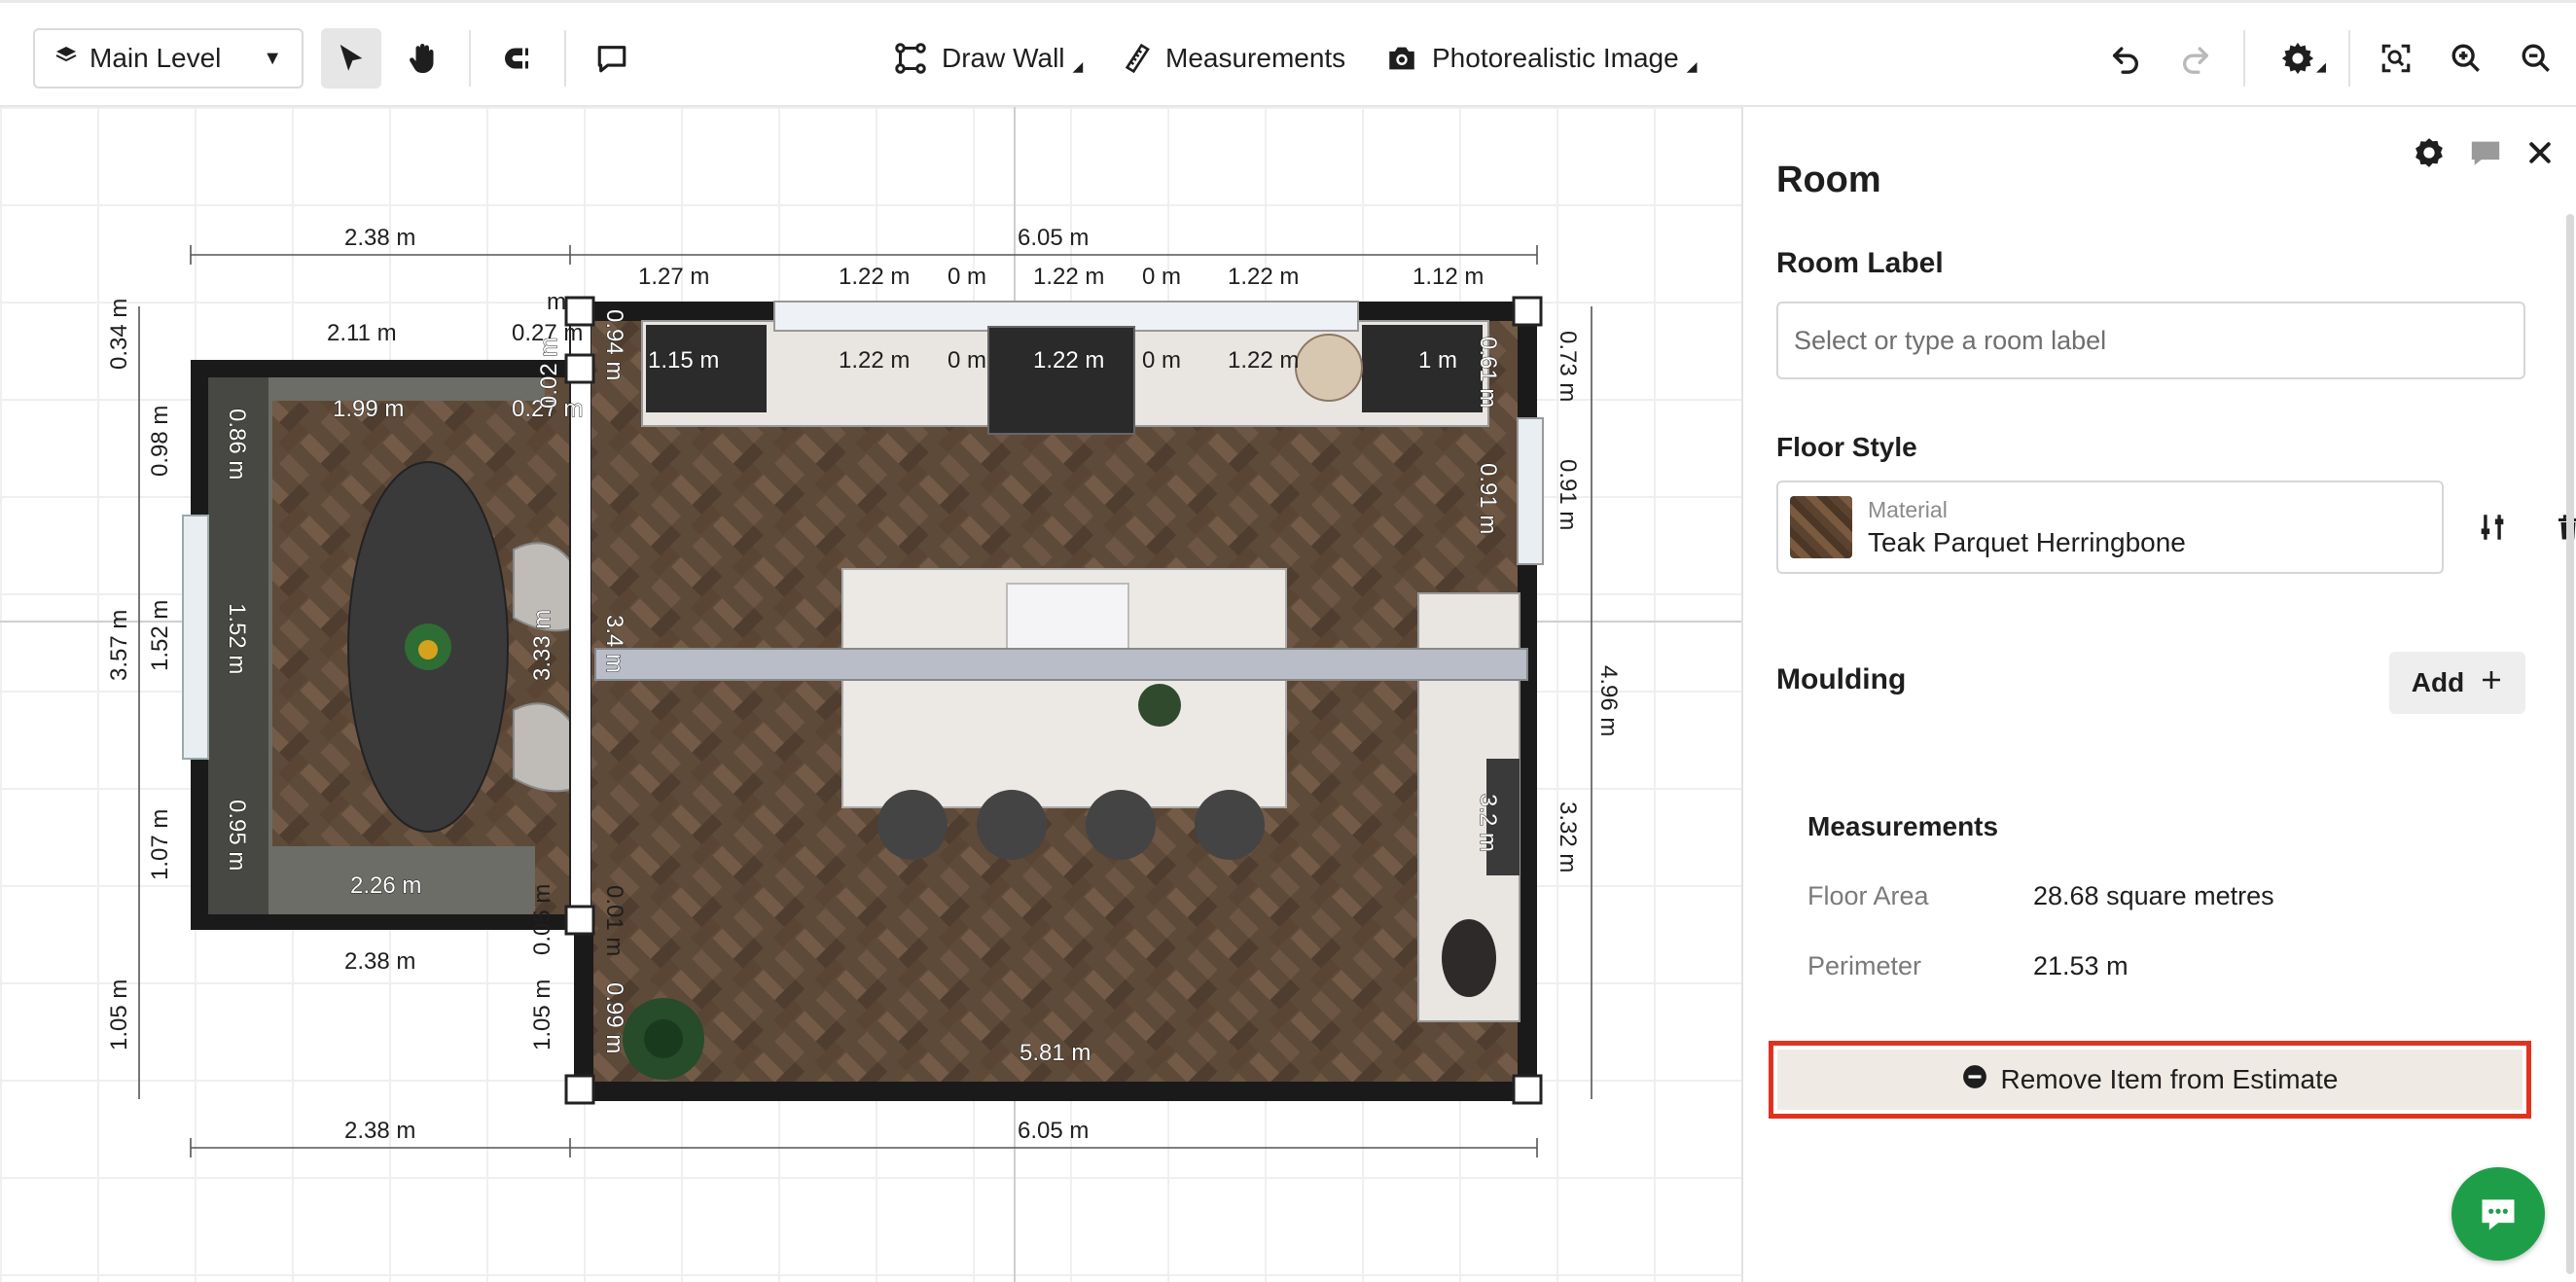 The height and width of the screenshot is (1282, 2576). What do you see at coordinates (351, 59) in the screenshot?
I see `select-tool-button` at bounding box center [351, 59].